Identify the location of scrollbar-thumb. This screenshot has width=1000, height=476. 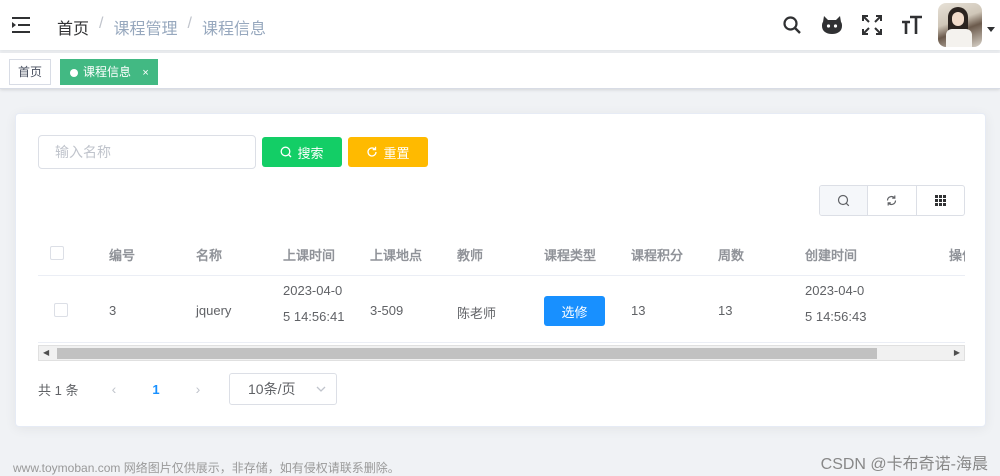
(467, 353).